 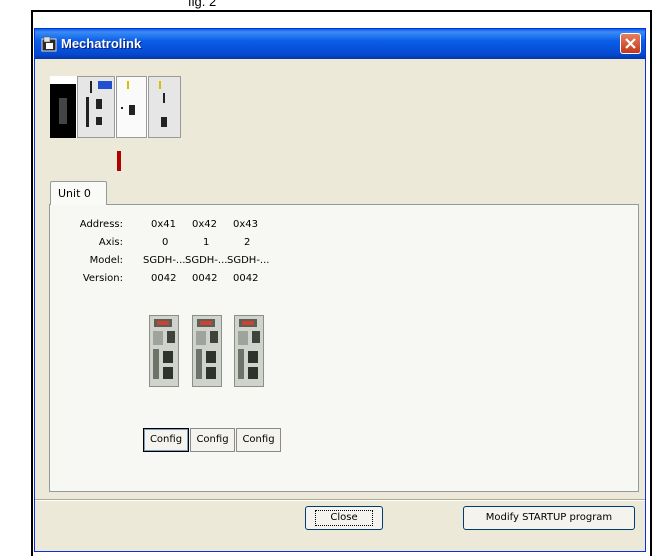 I want to click on config-button-unit-1: Config, so click(x=212, y=440).